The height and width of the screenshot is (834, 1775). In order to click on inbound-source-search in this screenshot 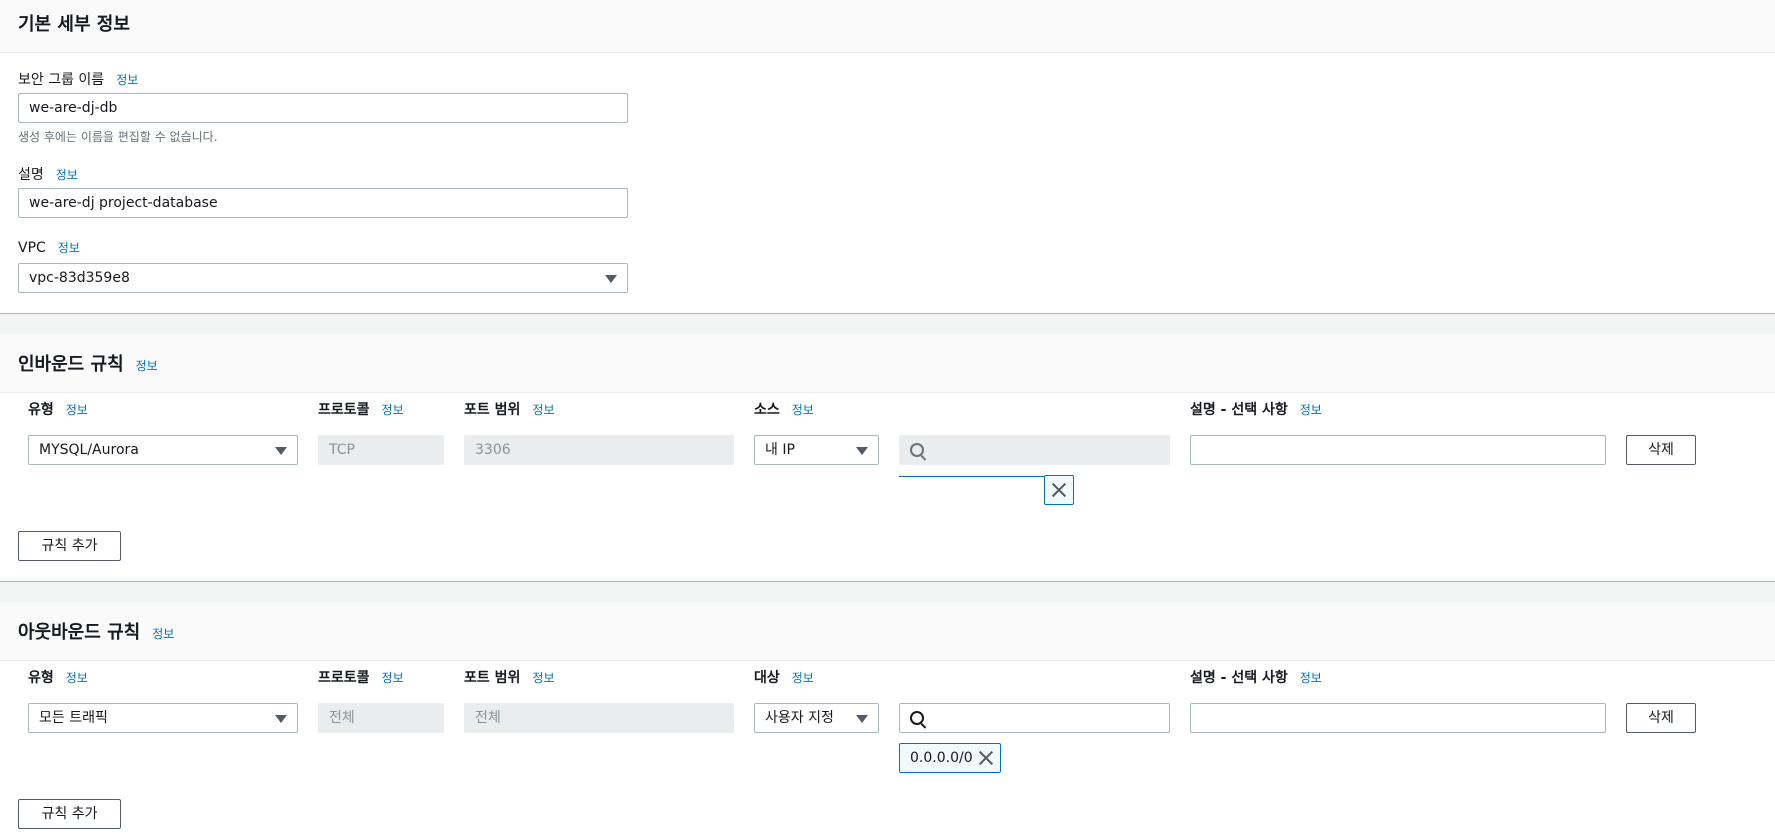, I will do `click(1034, 450)`.